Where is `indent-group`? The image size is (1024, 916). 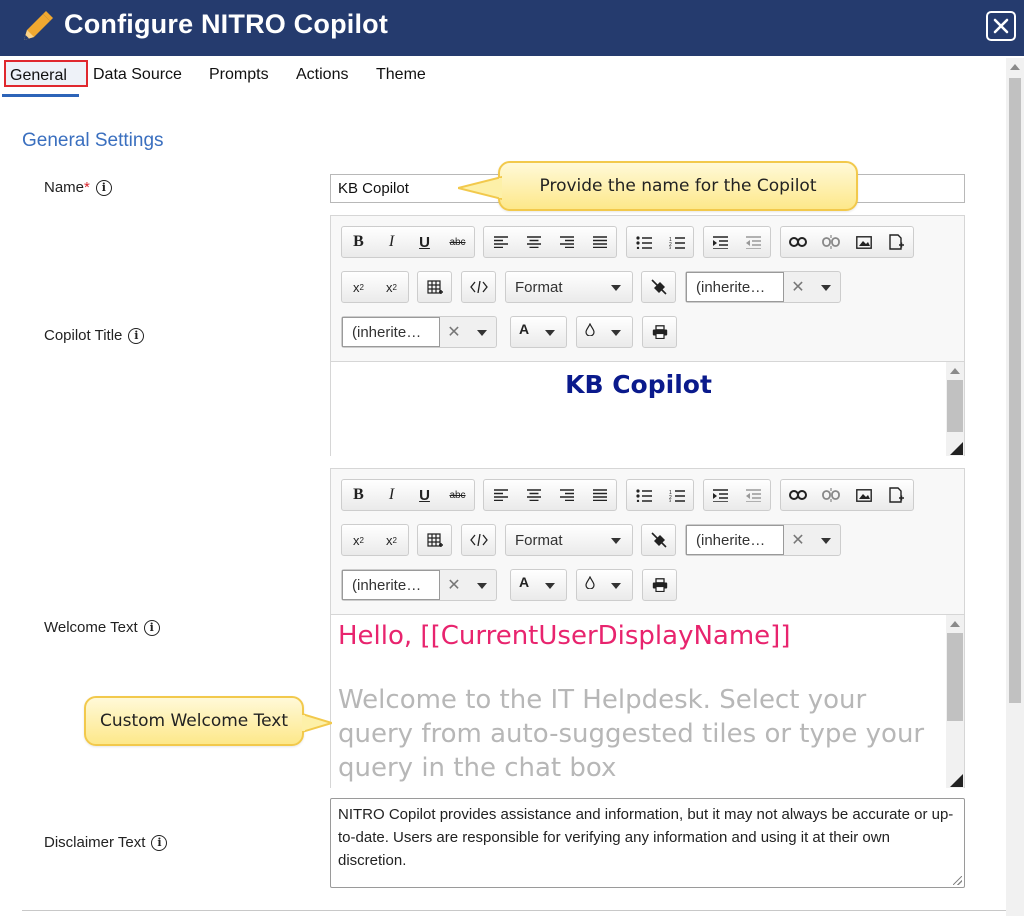
indent-group is located at coordinates (737, 242).